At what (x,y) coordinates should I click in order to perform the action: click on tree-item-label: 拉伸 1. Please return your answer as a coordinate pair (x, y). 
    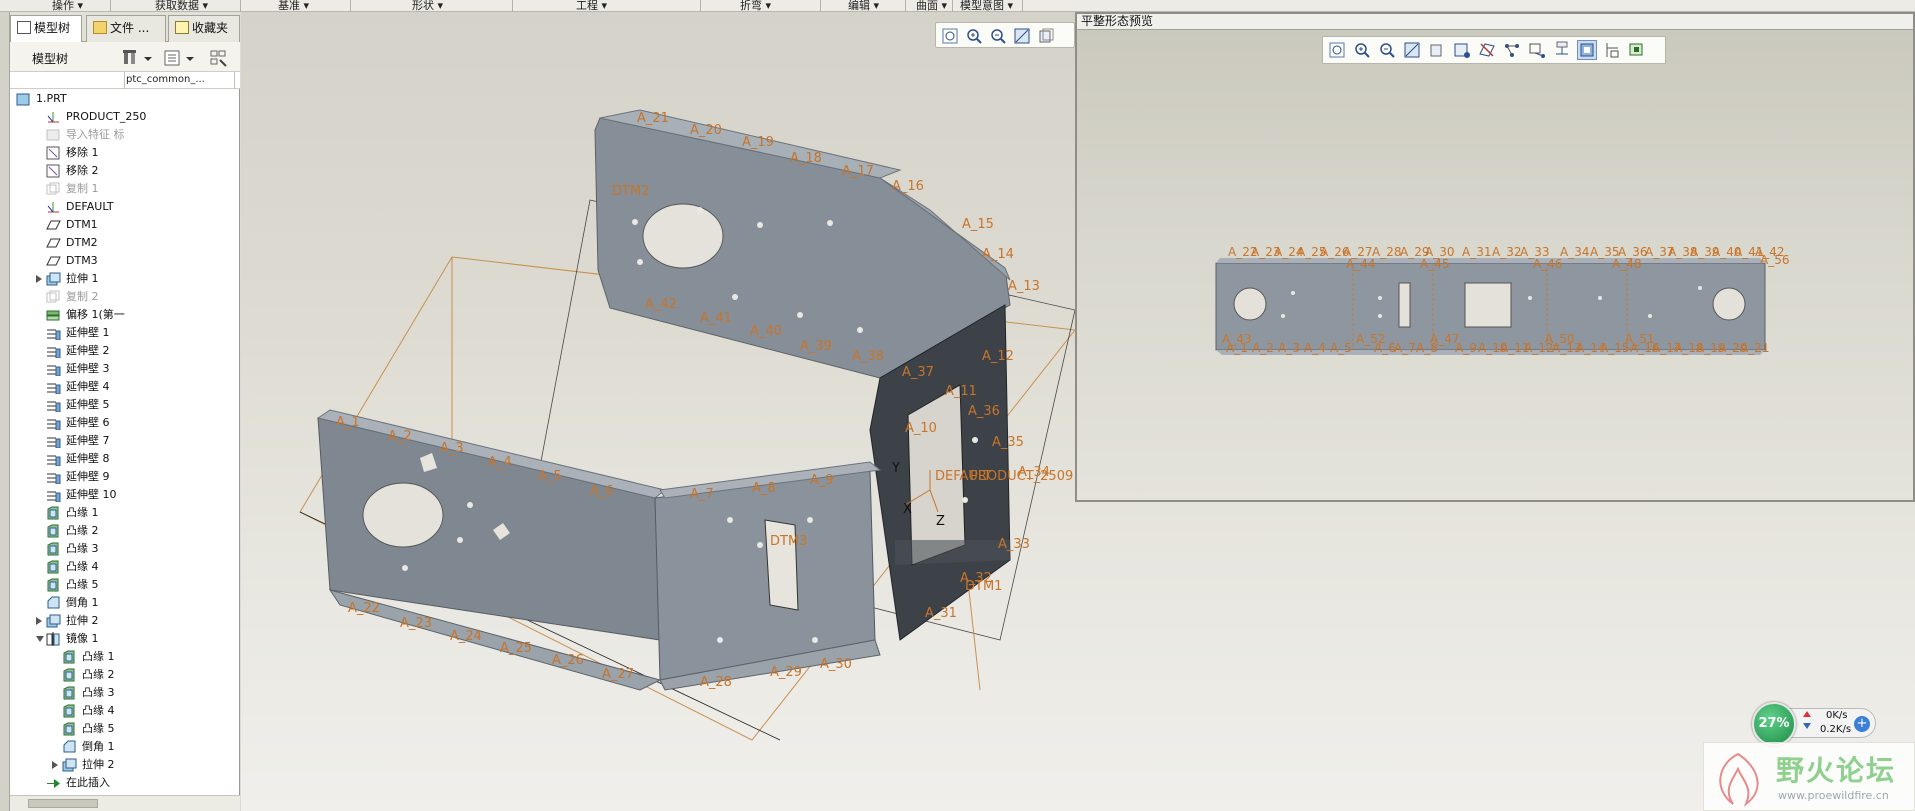
    Looking at the image, I should click on (82, 278).